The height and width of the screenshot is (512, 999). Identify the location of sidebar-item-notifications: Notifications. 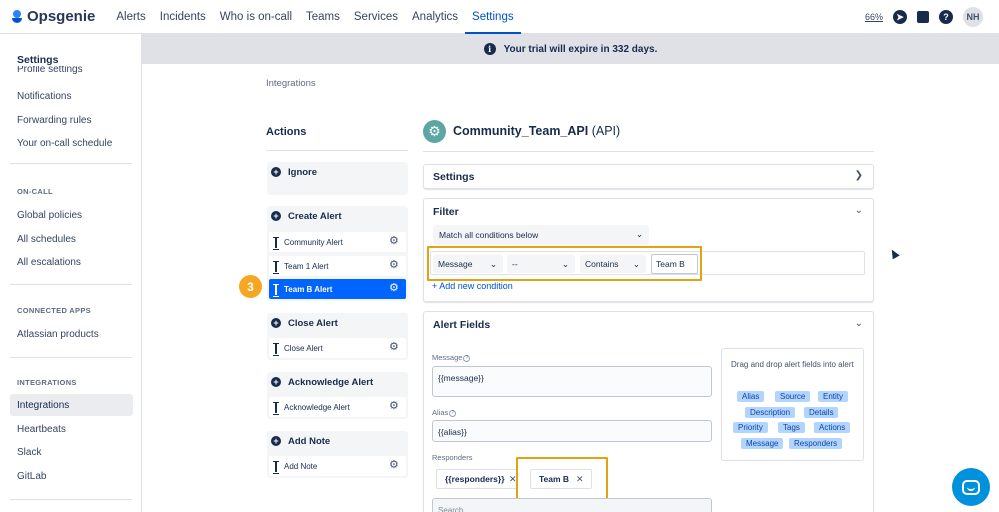
(44, 96).